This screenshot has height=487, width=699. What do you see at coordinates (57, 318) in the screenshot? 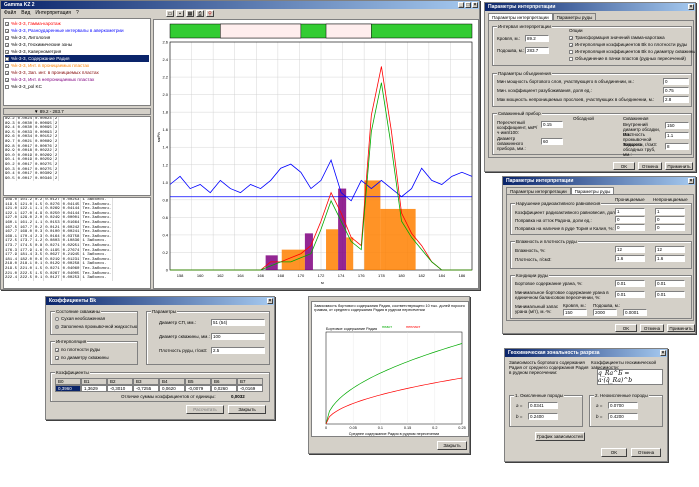
I see `dry-radio-mark` at bounding box center [57, 318].